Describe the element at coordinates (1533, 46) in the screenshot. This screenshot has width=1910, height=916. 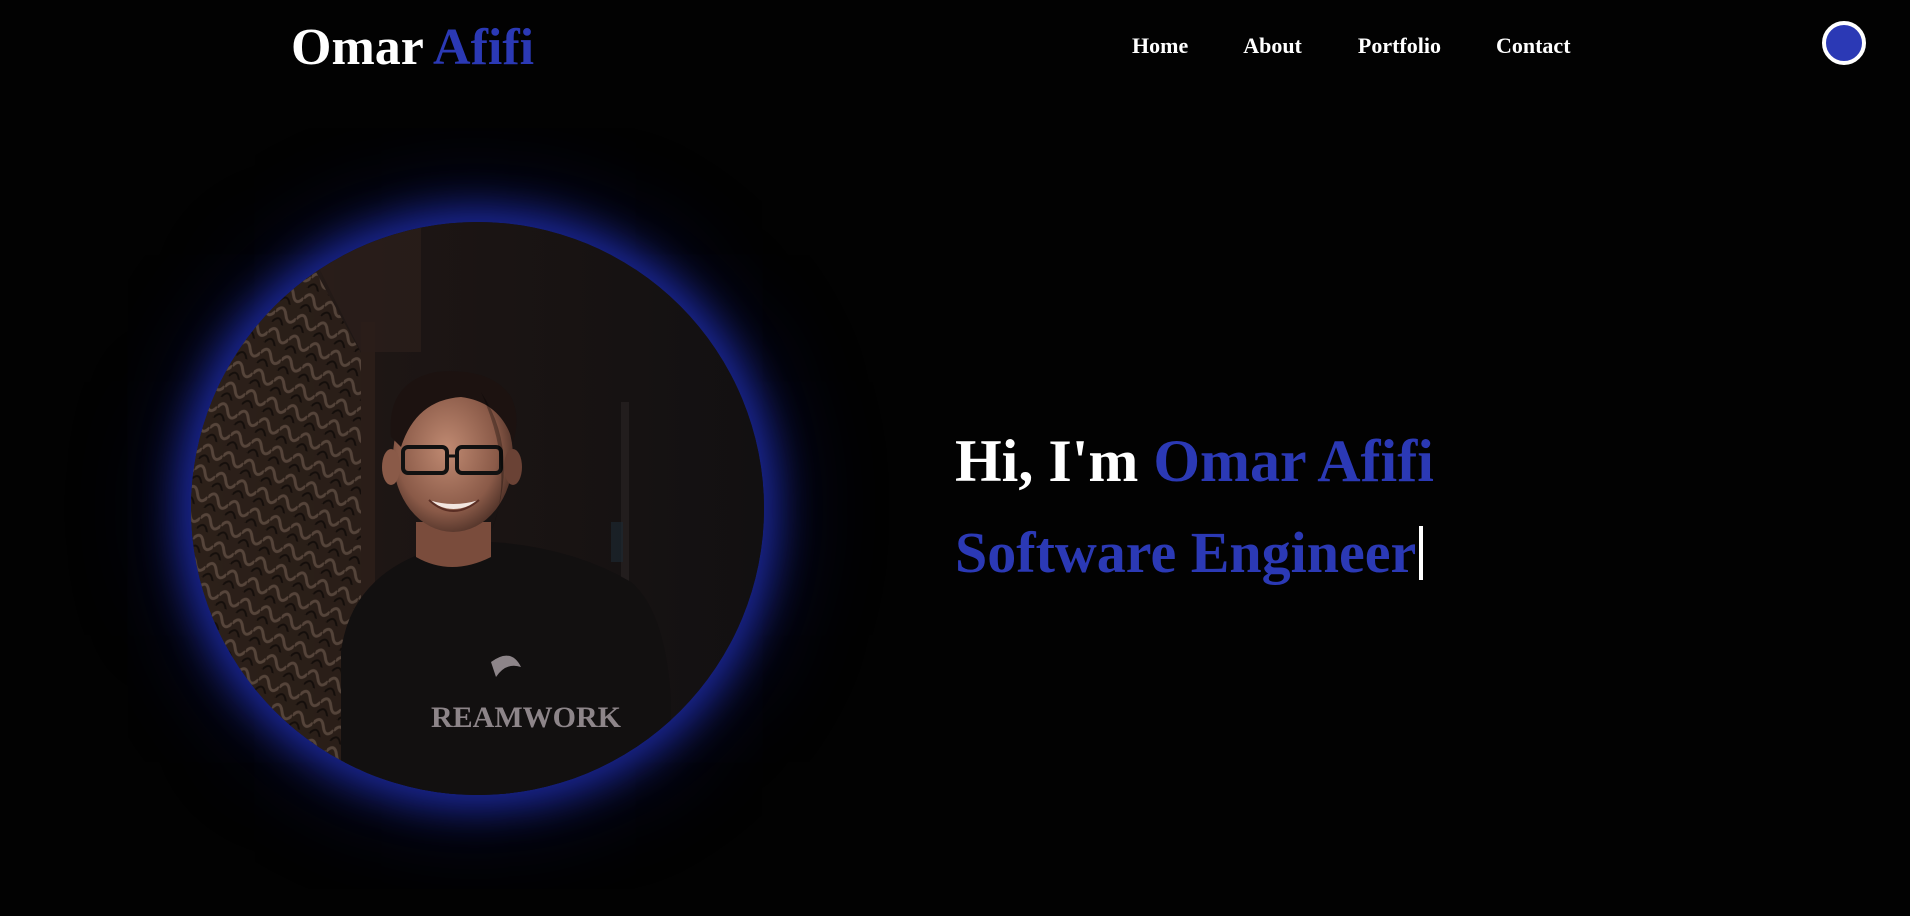
I see `nav-contact: Contact` at that location.